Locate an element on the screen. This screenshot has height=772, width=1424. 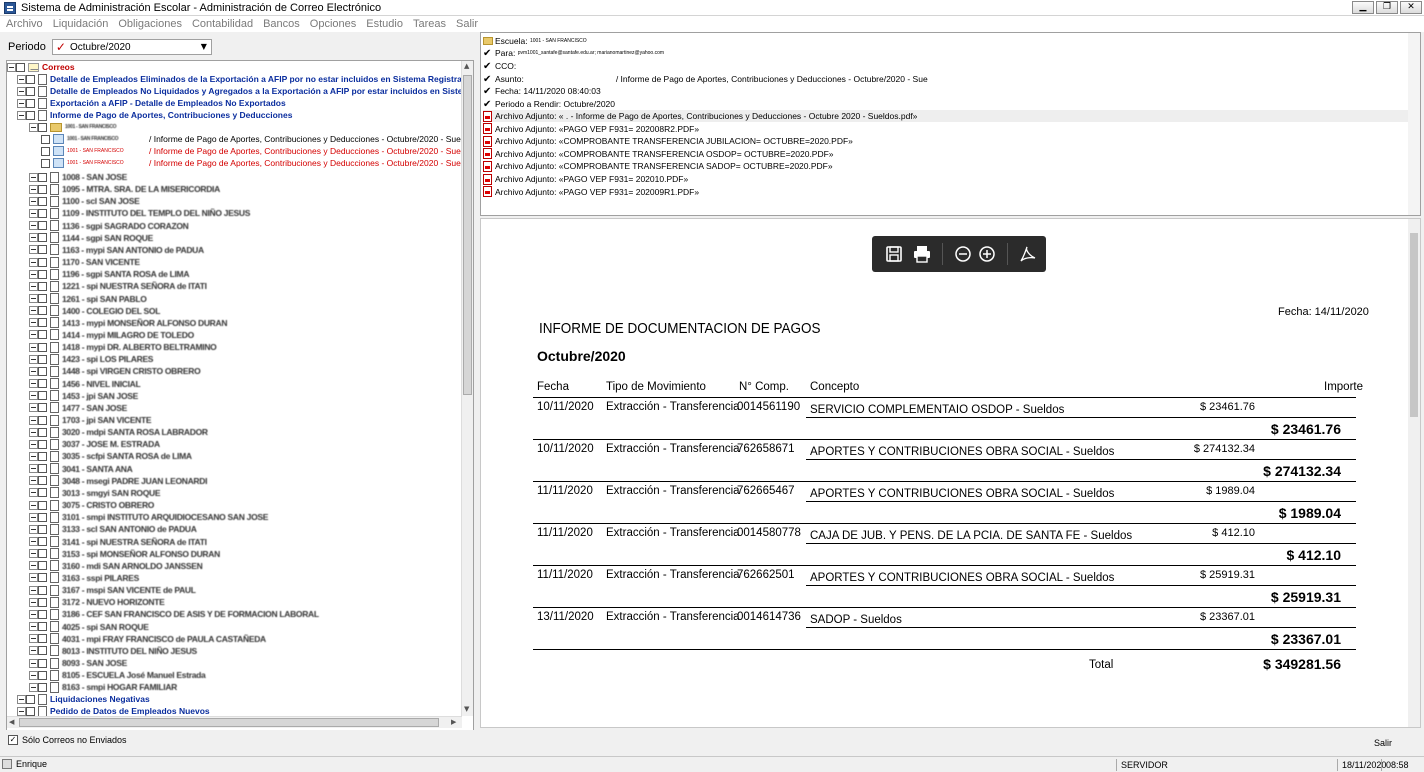
tree-node: 1136 - sgpi SAGRADO CORAZON is located at coordinates (109, 226).